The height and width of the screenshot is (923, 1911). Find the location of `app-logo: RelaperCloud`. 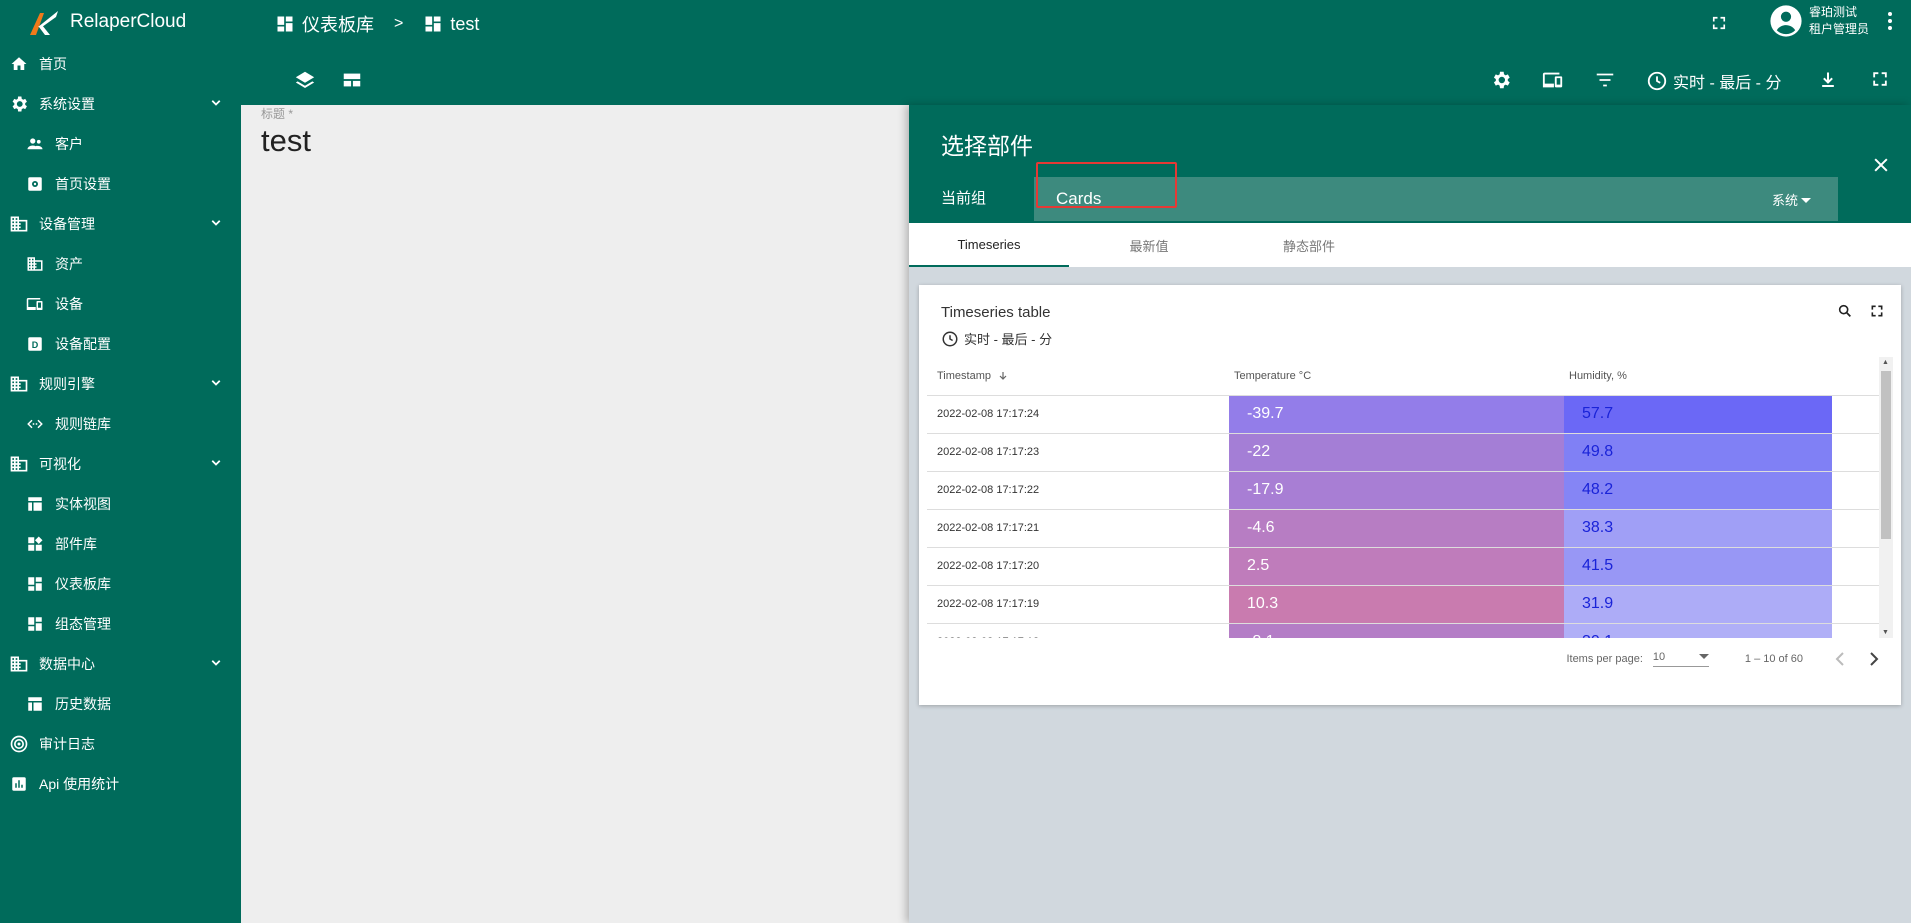

app-logo: RelaperCloud is located at coordinates (120, 22).